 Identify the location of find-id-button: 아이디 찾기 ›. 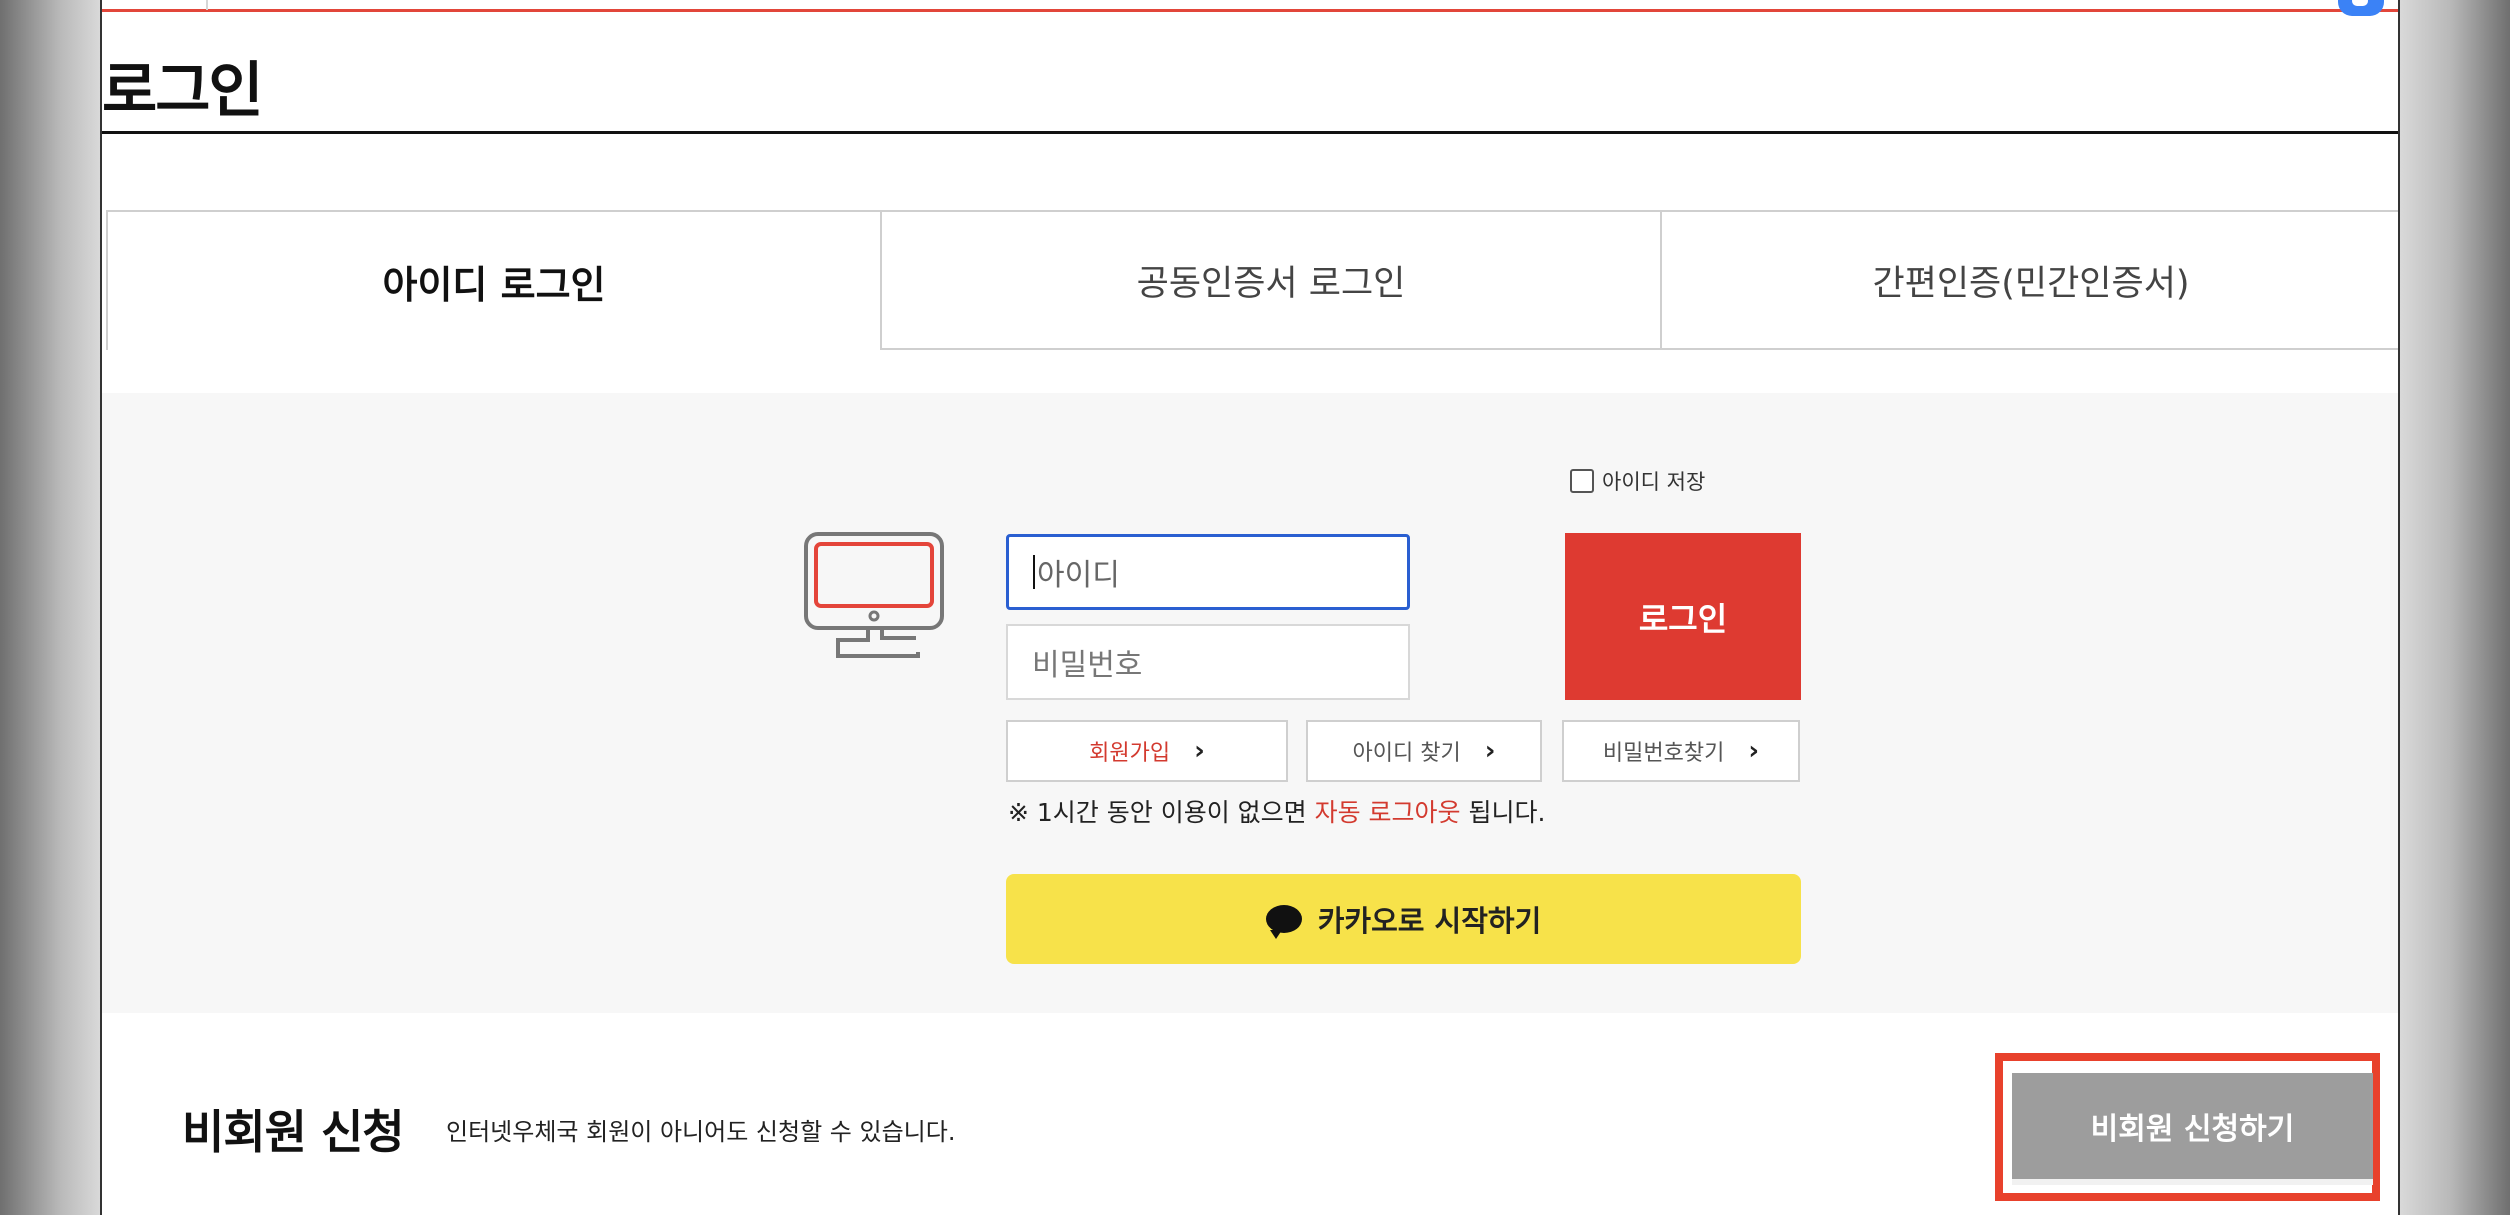
(1424, 751).